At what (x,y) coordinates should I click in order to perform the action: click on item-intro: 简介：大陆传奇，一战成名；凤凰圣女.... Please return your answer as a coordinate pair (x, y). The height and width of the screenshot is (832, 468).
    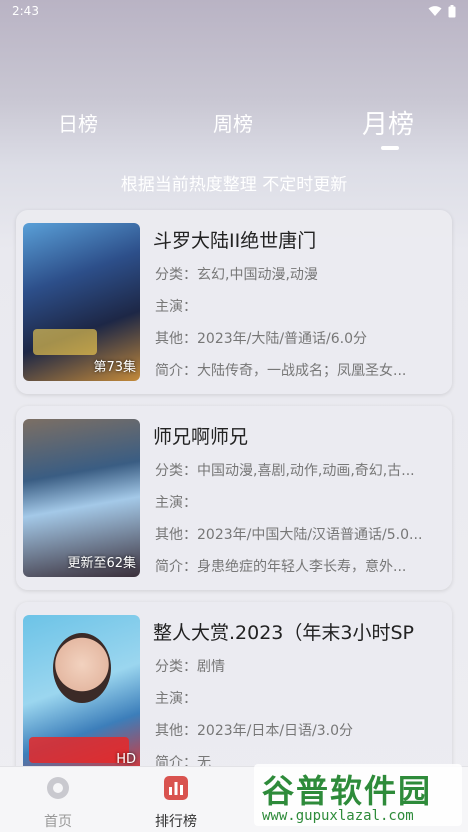
    Looking at the image, I should click on (281, 371).